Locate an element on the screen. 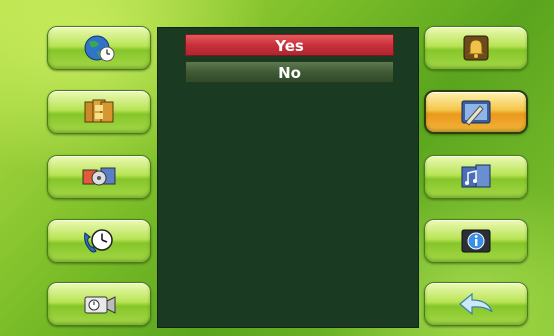  camera-button is located at coordinates (99, 304).